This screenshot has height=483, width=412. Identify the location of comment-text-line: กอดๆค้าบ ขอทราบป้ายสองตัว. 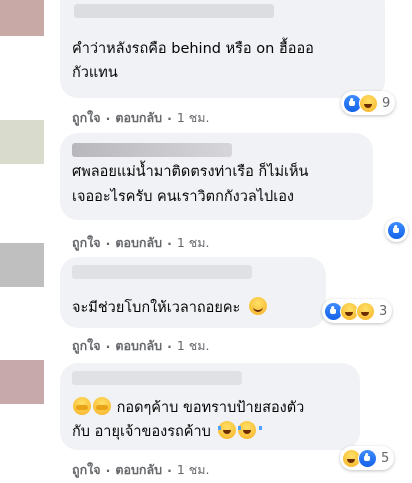
(188, 408).